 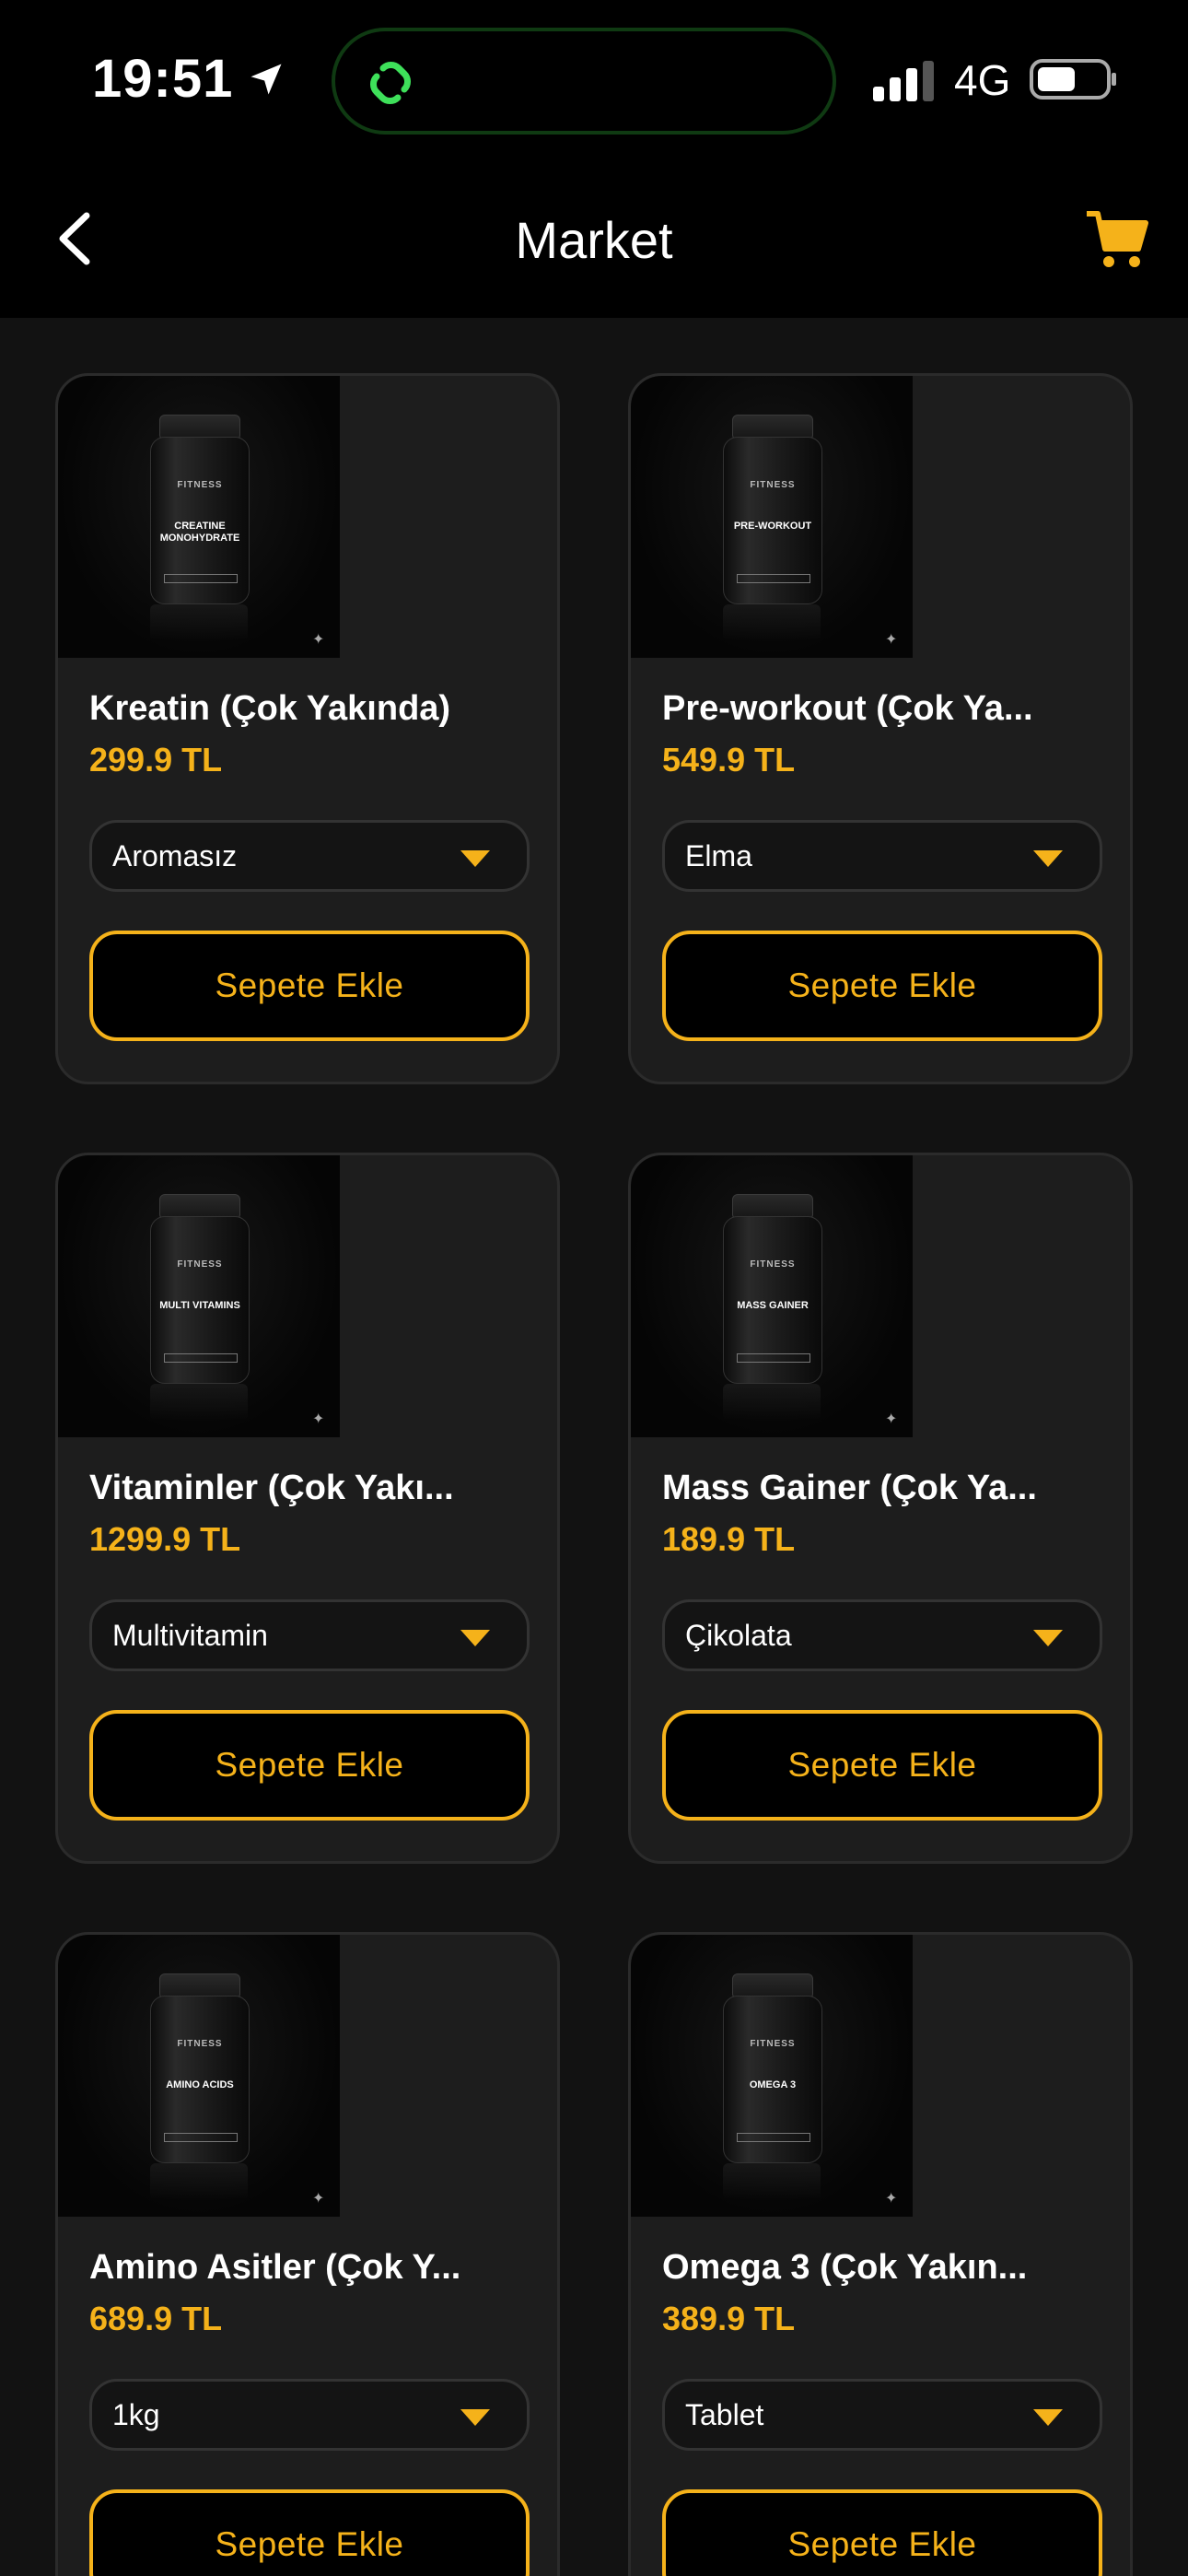 I want to click on status-time: 19:51, so click(x=163, y=79).